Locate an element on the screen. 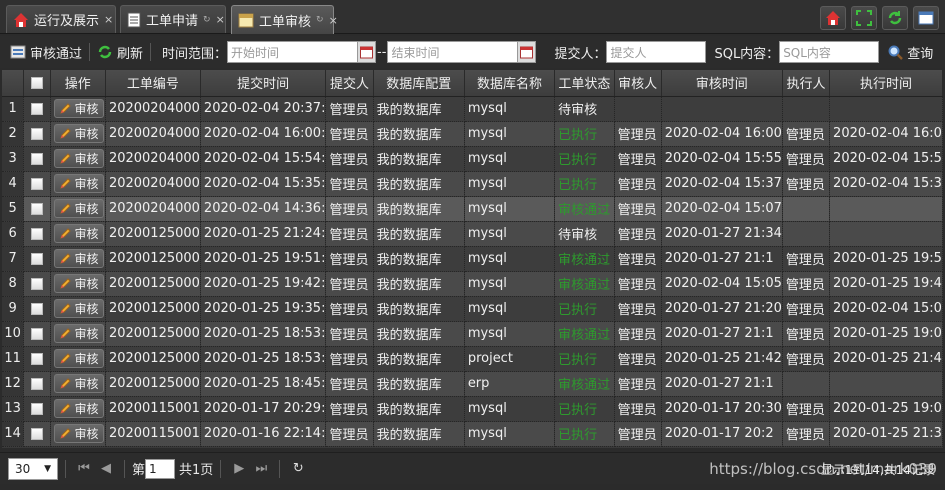 Image resolution: width=945 pixels, height=490 pixels. sql-content-input: SQL内容 is located at coordinates (829, 52).